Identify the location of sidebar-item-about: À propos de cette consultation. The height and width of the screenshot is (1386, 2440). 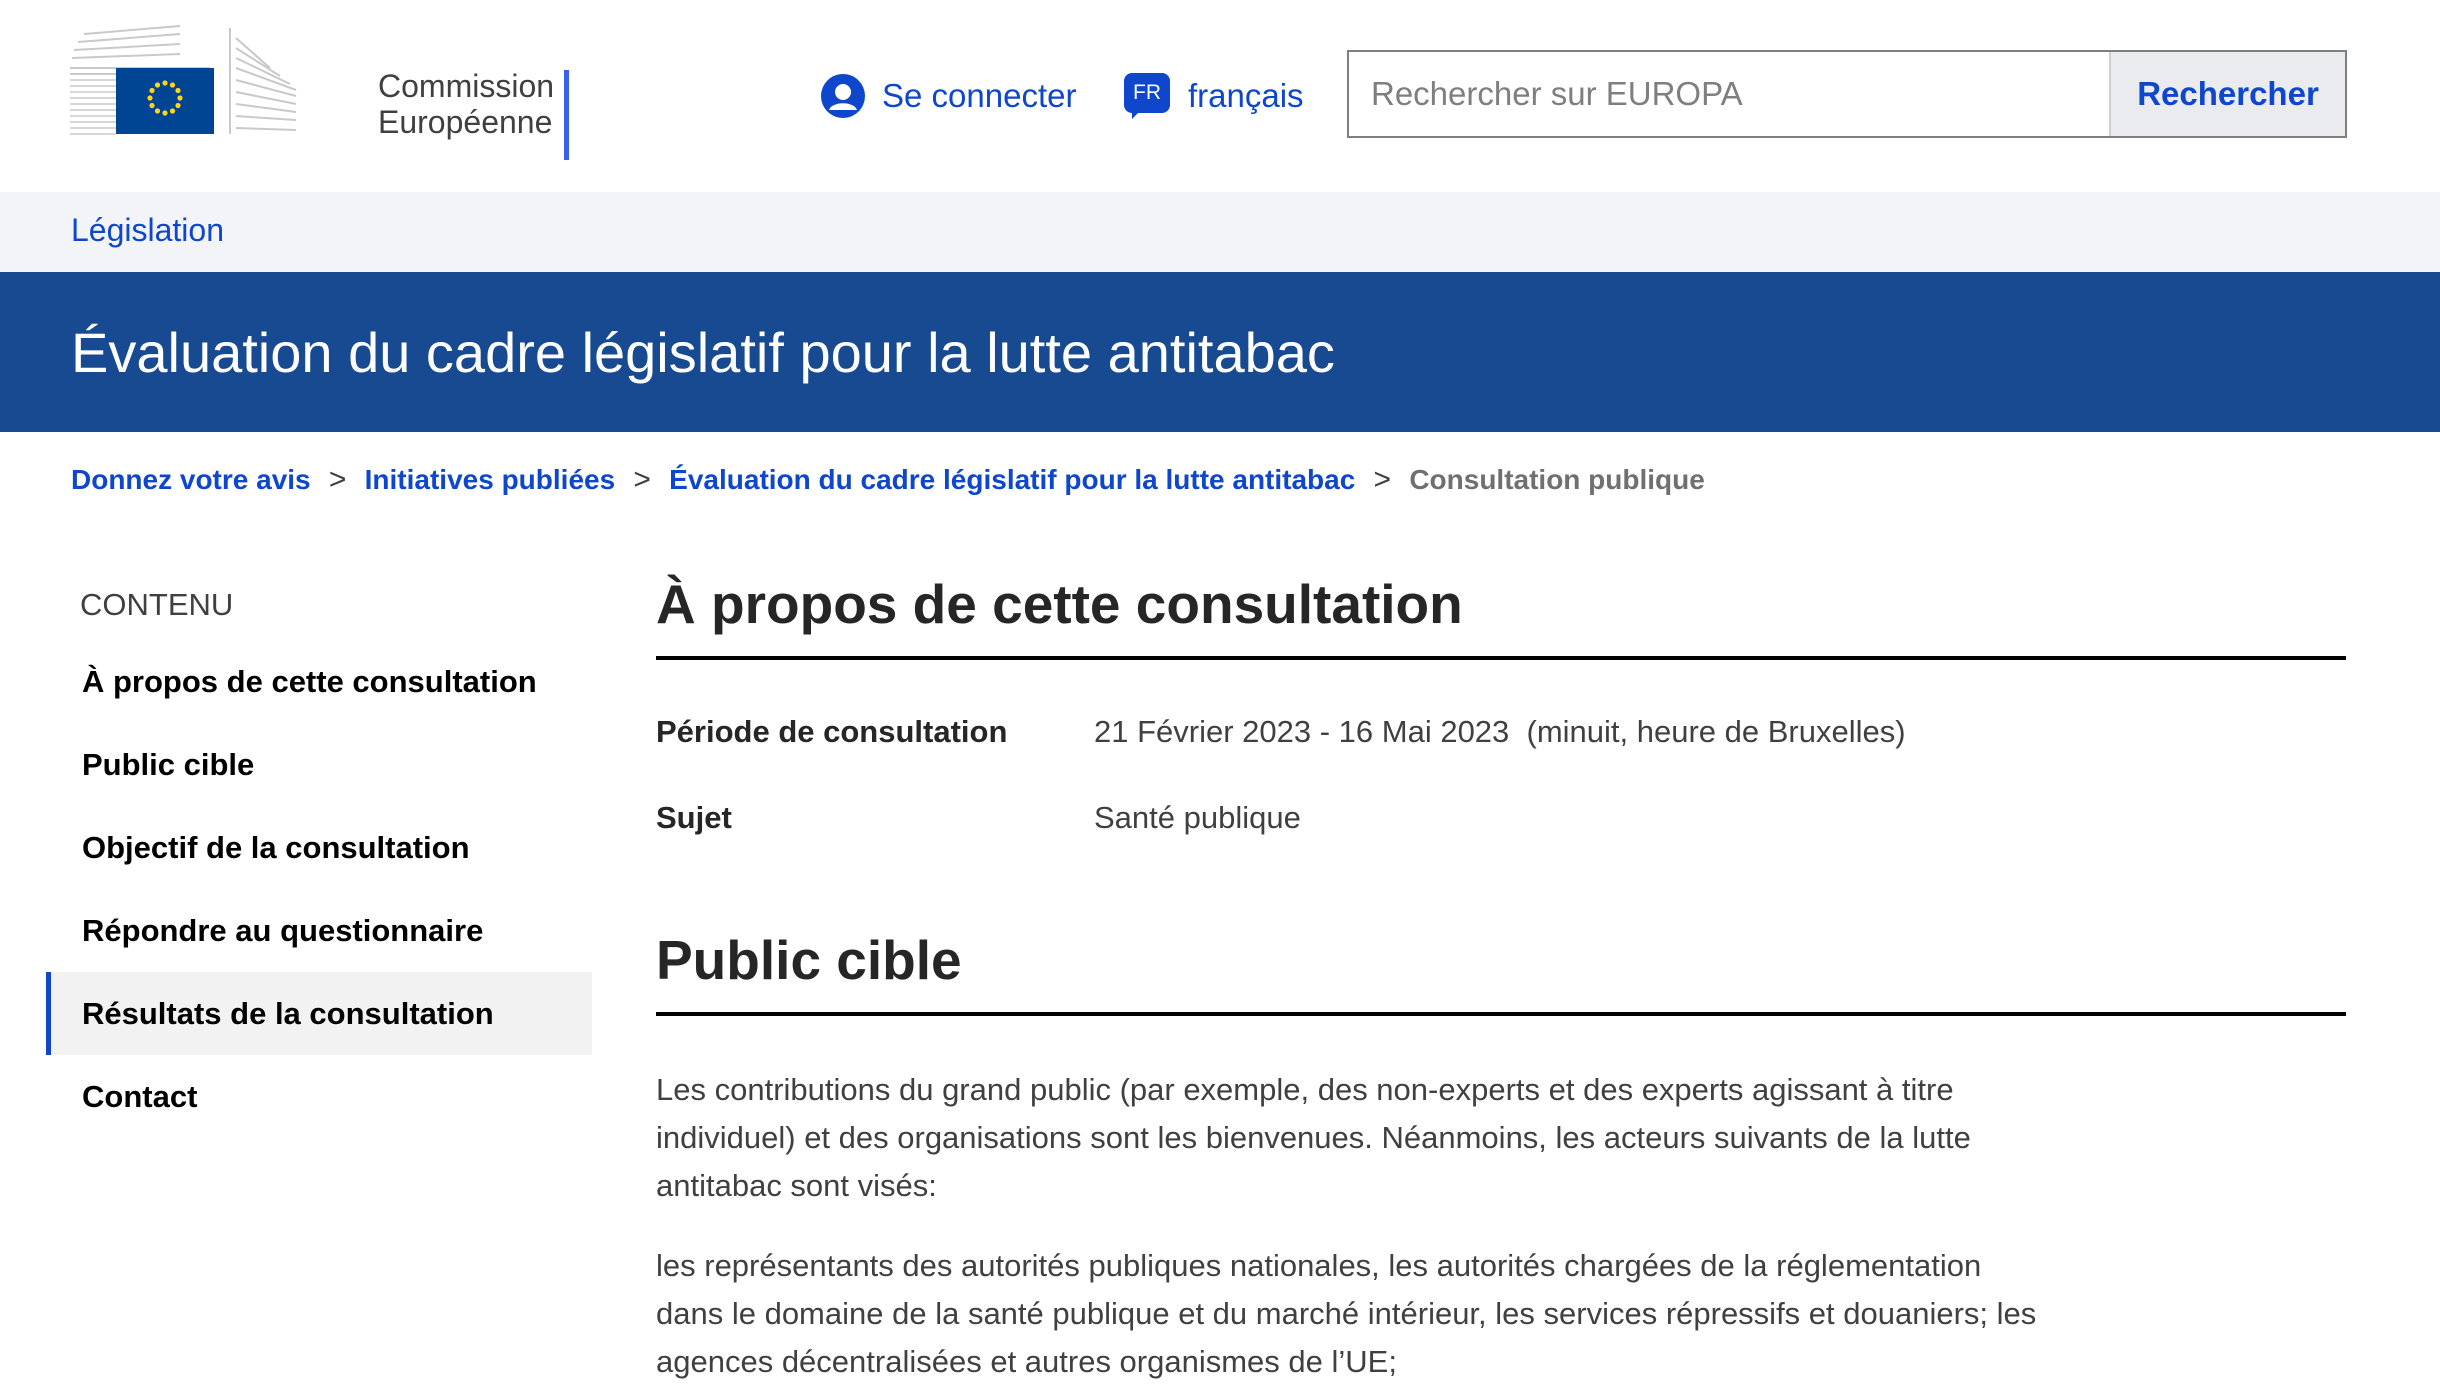
(319, 681).